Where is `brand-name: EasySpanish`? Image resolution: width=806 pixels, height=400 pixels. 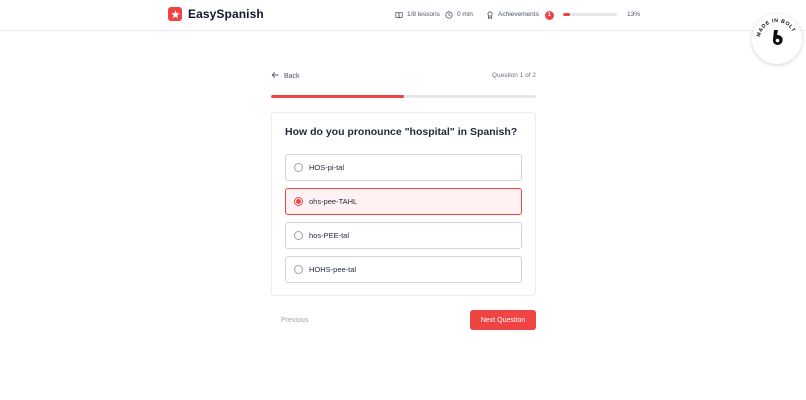 brand-name: EasySpanish is located at coordinates (226, 14).